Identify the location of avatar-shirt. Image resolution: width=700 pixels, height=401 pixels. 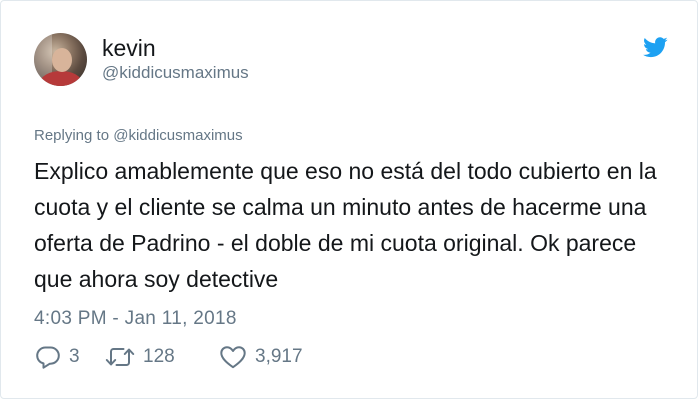
(61, 78).